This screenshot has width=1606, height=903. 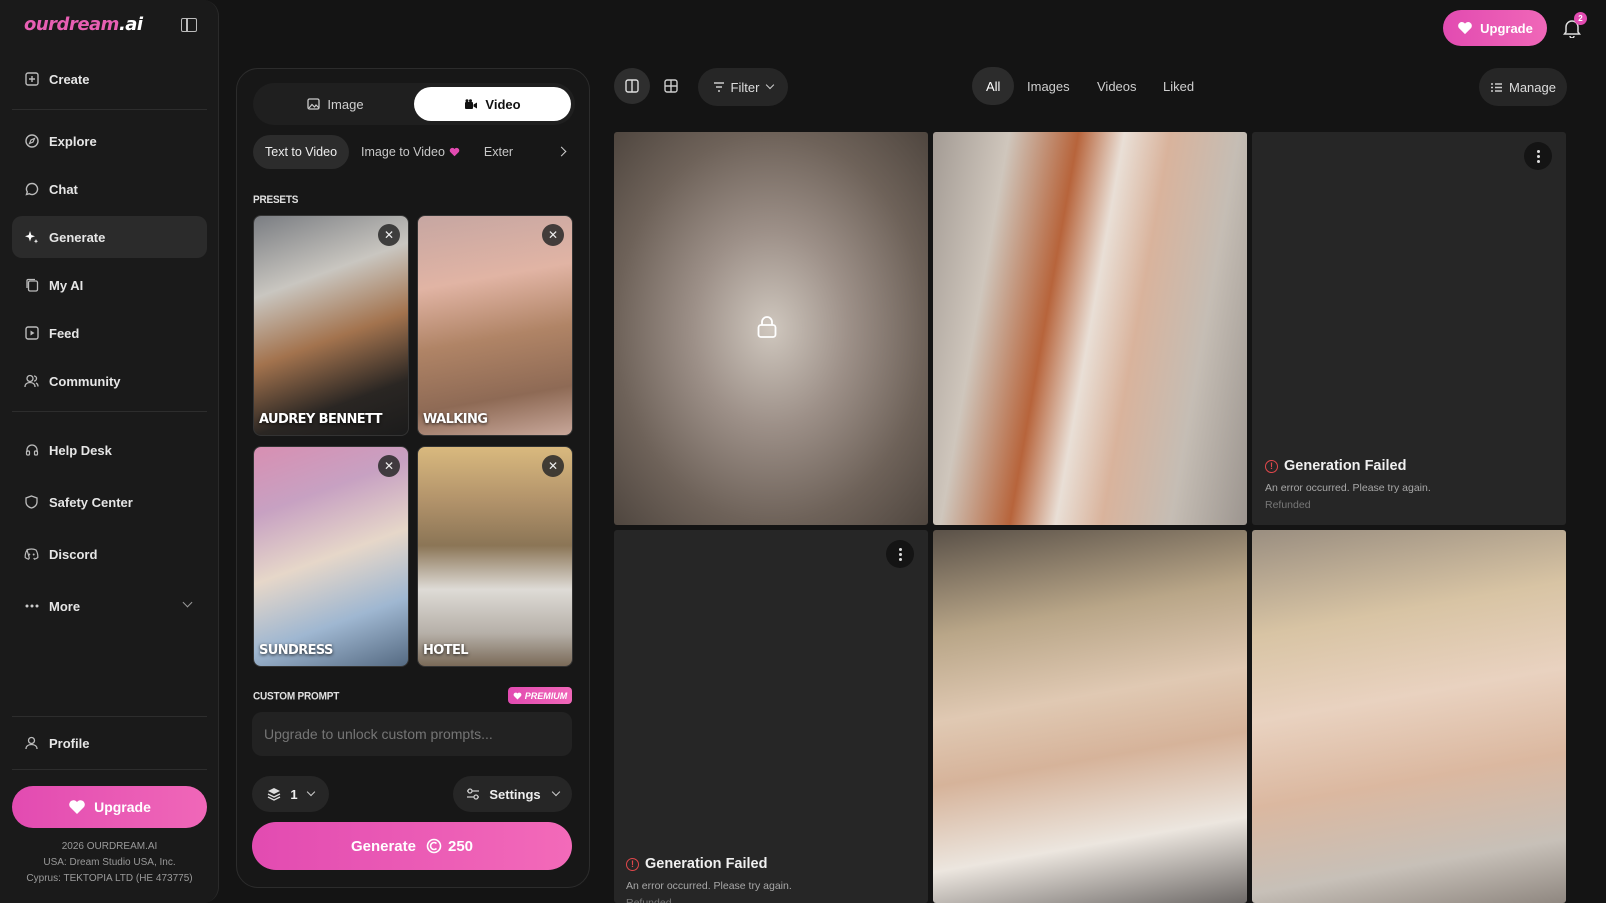 I want to click on layout-grid-button, so click(x=671, y=86).